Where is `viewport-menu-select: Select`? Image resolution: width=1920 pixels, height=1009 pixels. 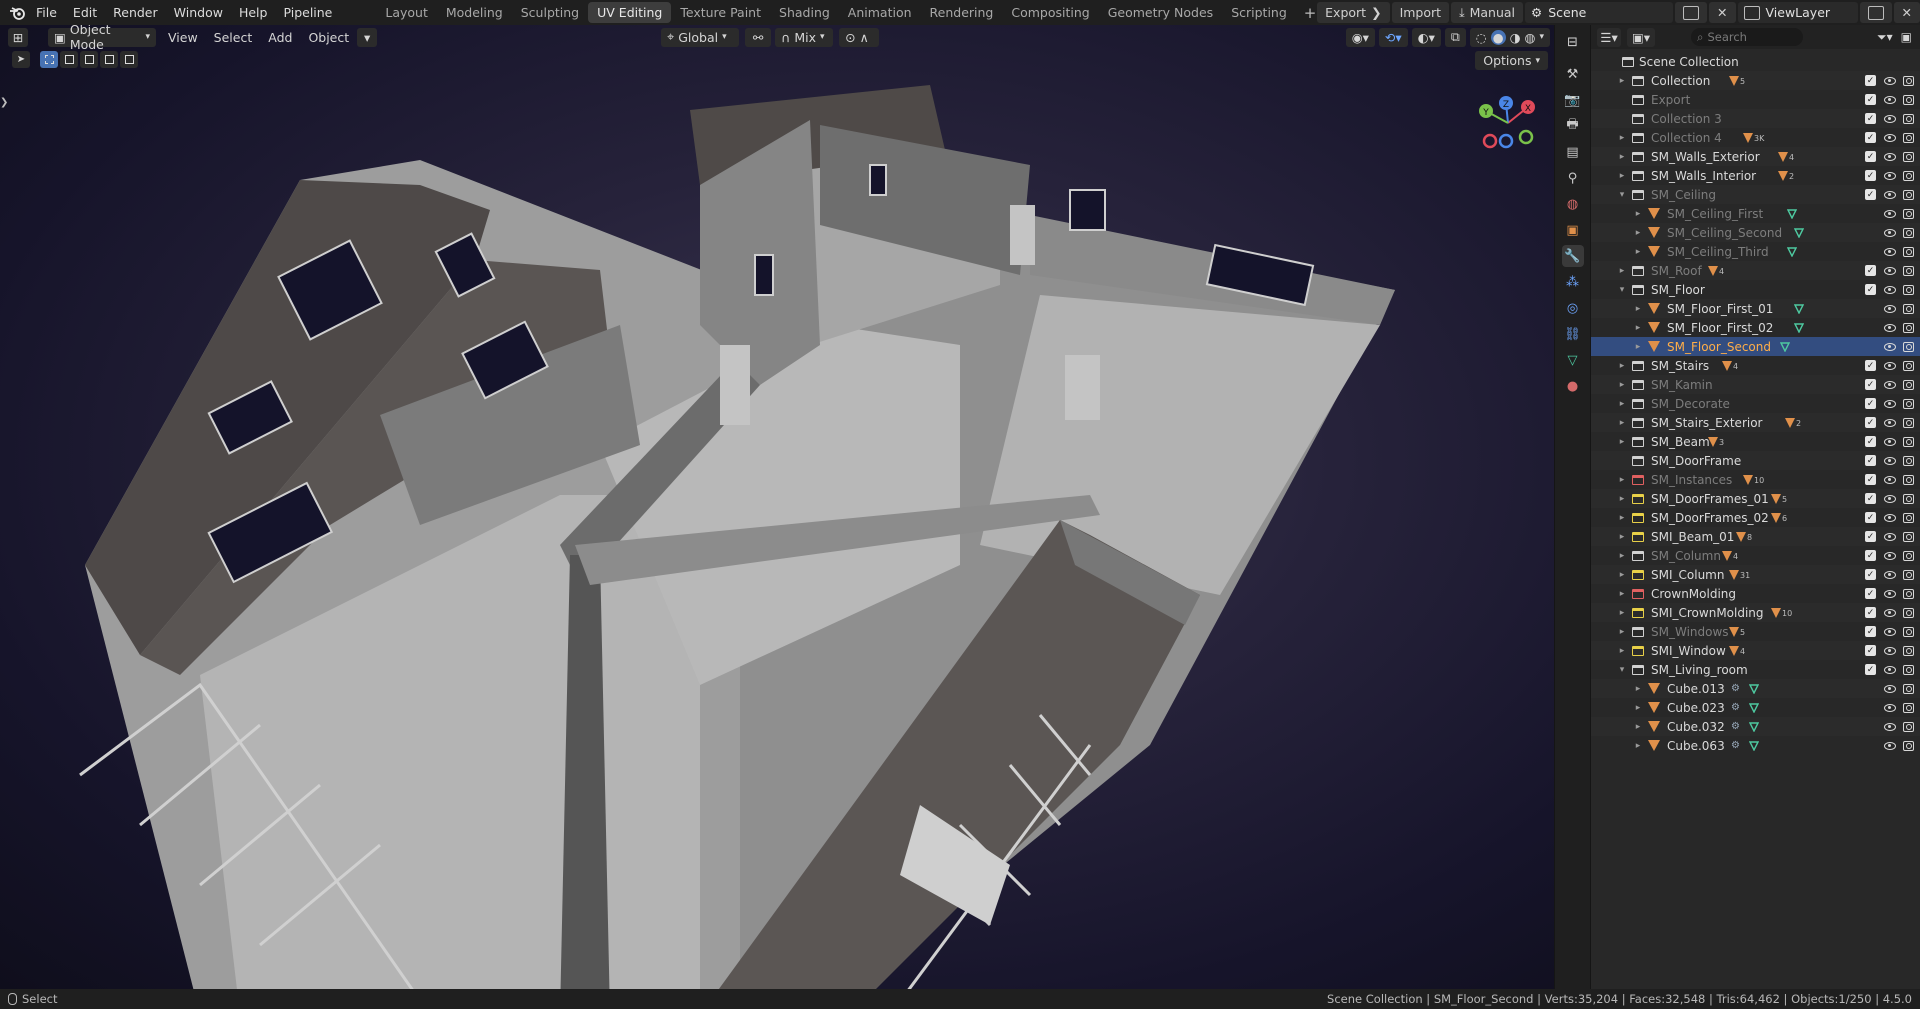 viewport-menu-select: Select is located at coordinates (233, 37).